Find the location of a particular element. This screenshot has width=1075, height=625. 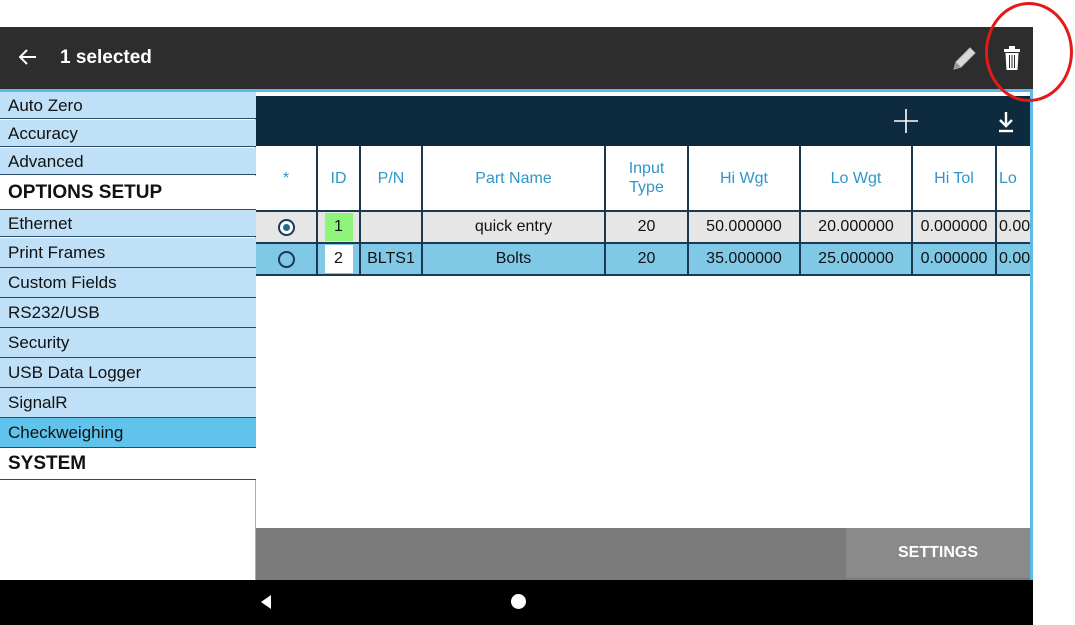

row-hi-wgt: 50.000000 is located at coordinates (745, 227).